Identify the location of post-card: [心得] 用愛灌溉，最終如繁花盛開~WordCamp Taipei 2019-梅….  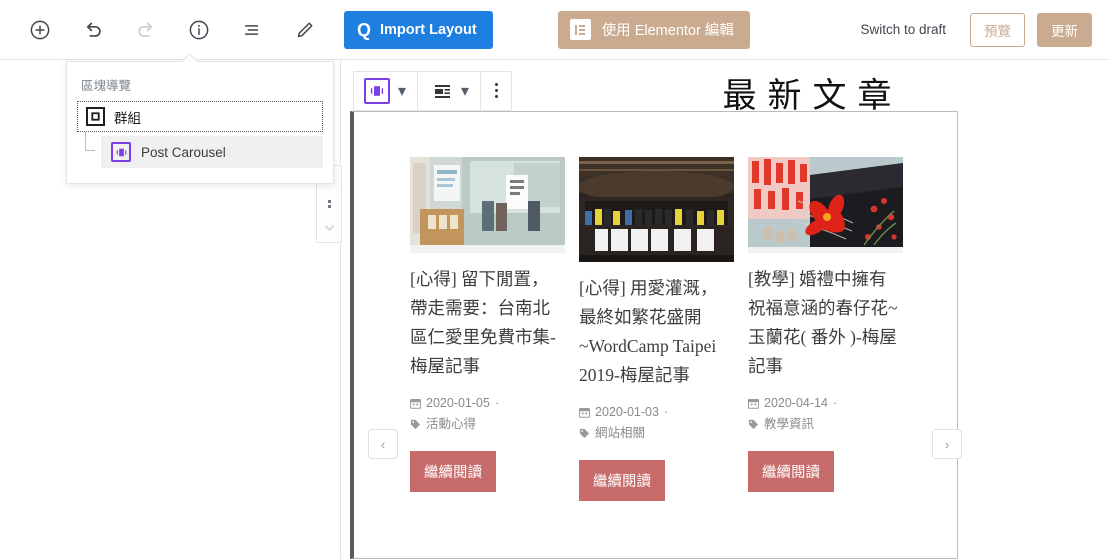
(656, 329).